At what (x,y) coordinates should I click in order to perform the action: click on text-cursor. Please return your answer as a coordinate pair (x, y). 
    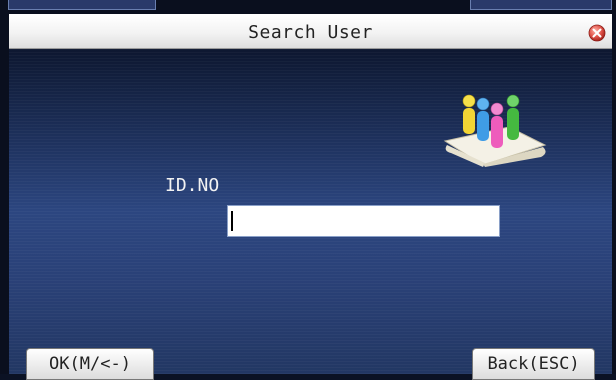
    Looking at the image, I should click on (232, 221).